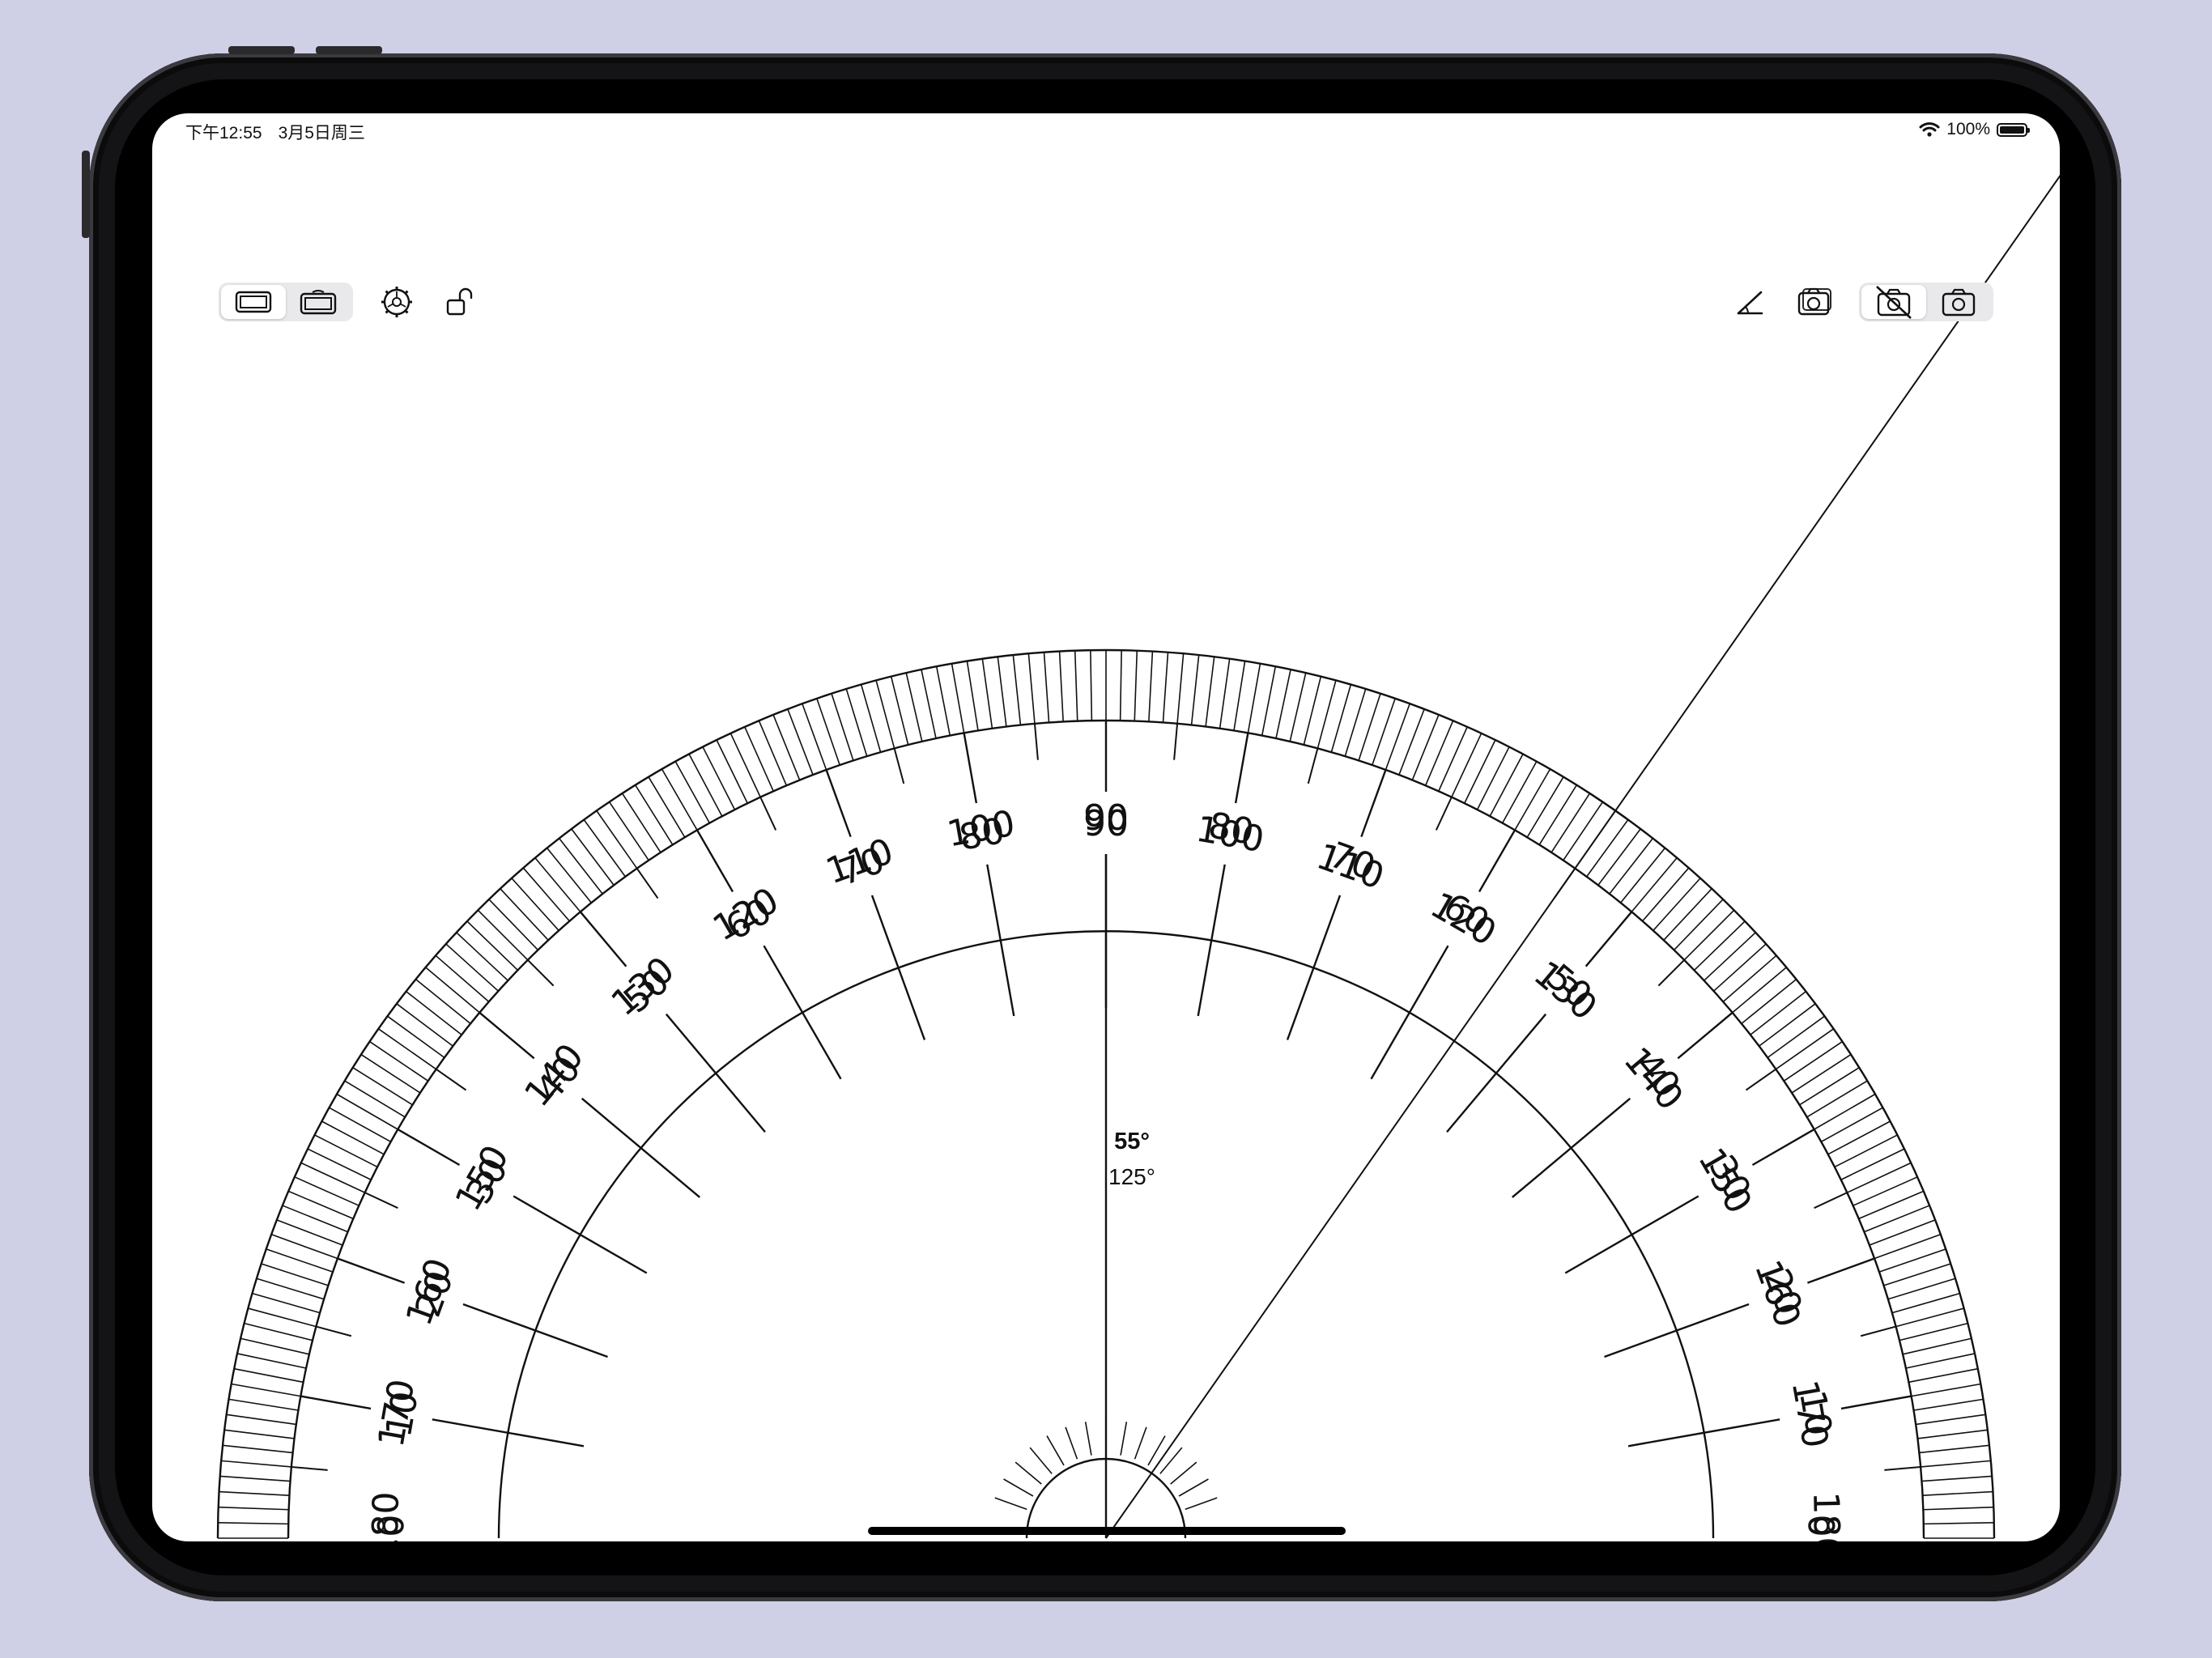  I want to click on settings-button, so click(397, 302).